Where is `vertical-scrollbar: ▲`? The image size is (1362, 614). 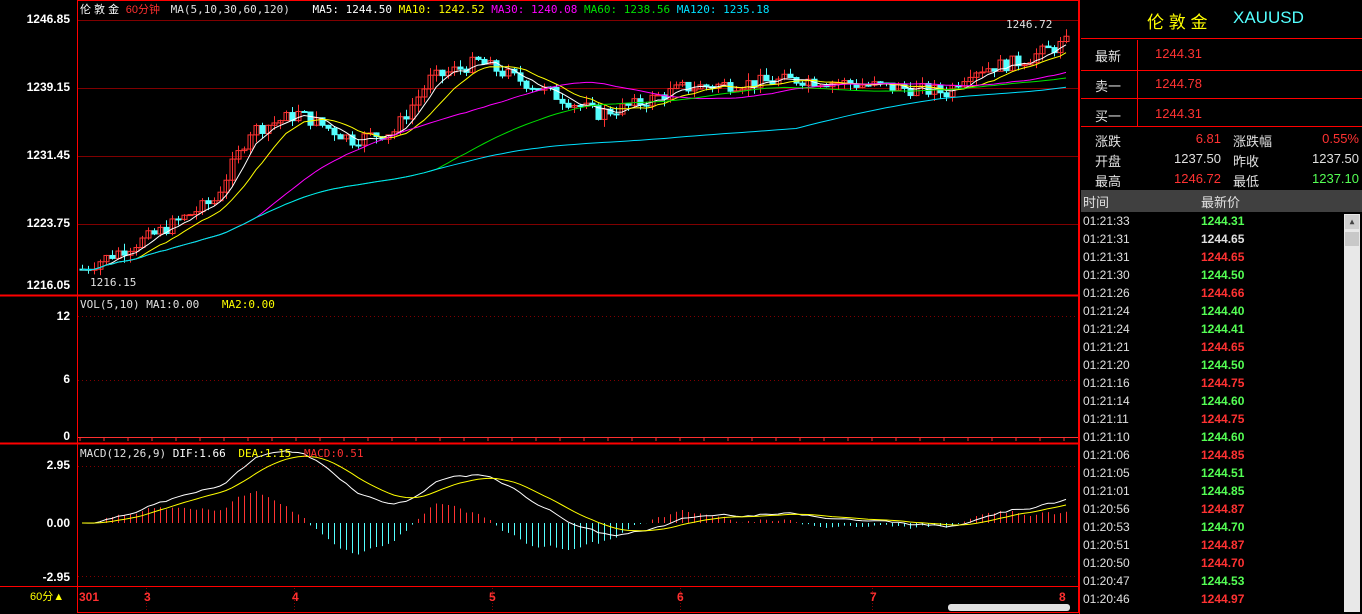 vertical-scrollbar: ▲ is located at coordinates (1352, 413).